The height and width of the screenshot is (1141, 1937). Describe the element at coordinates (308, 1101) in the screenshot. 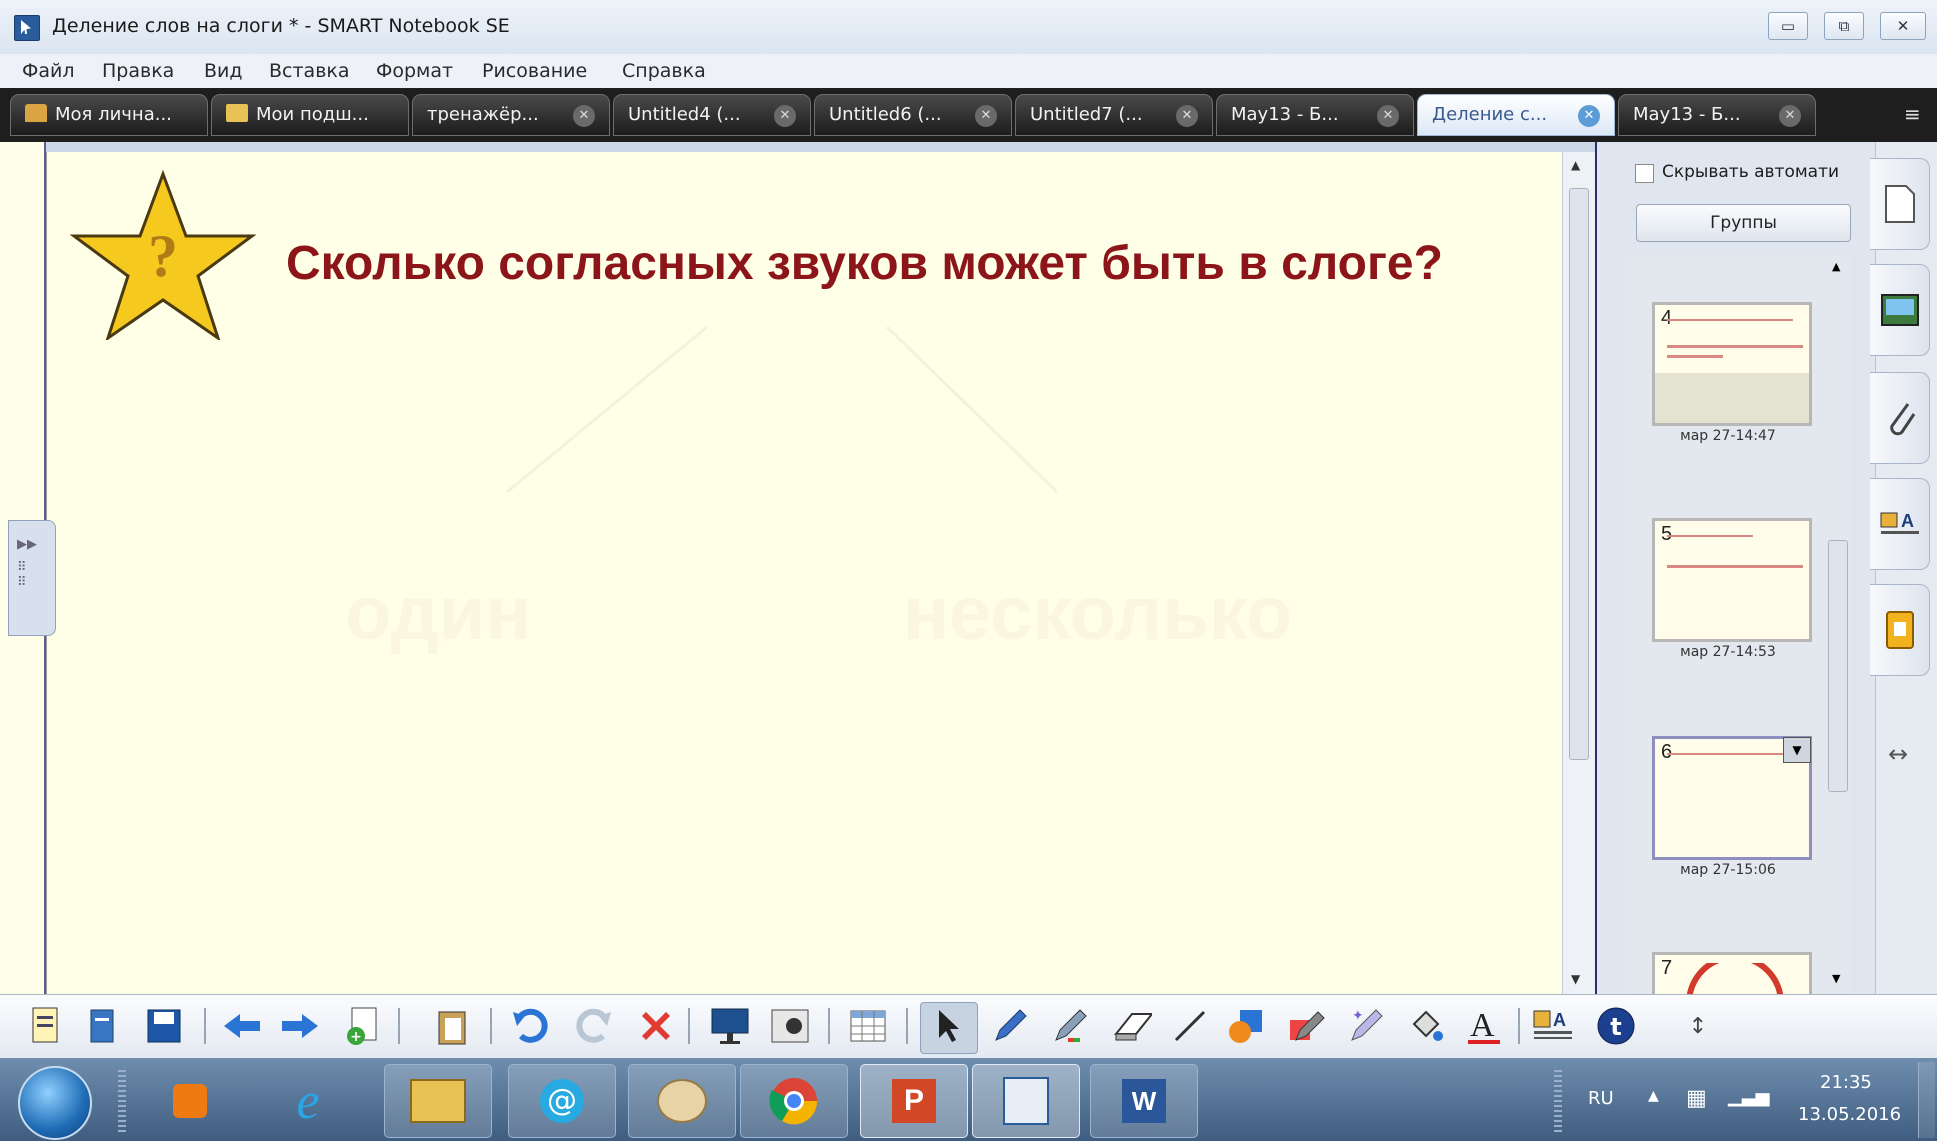

I see `internet-explorer-icon: e` at that location.